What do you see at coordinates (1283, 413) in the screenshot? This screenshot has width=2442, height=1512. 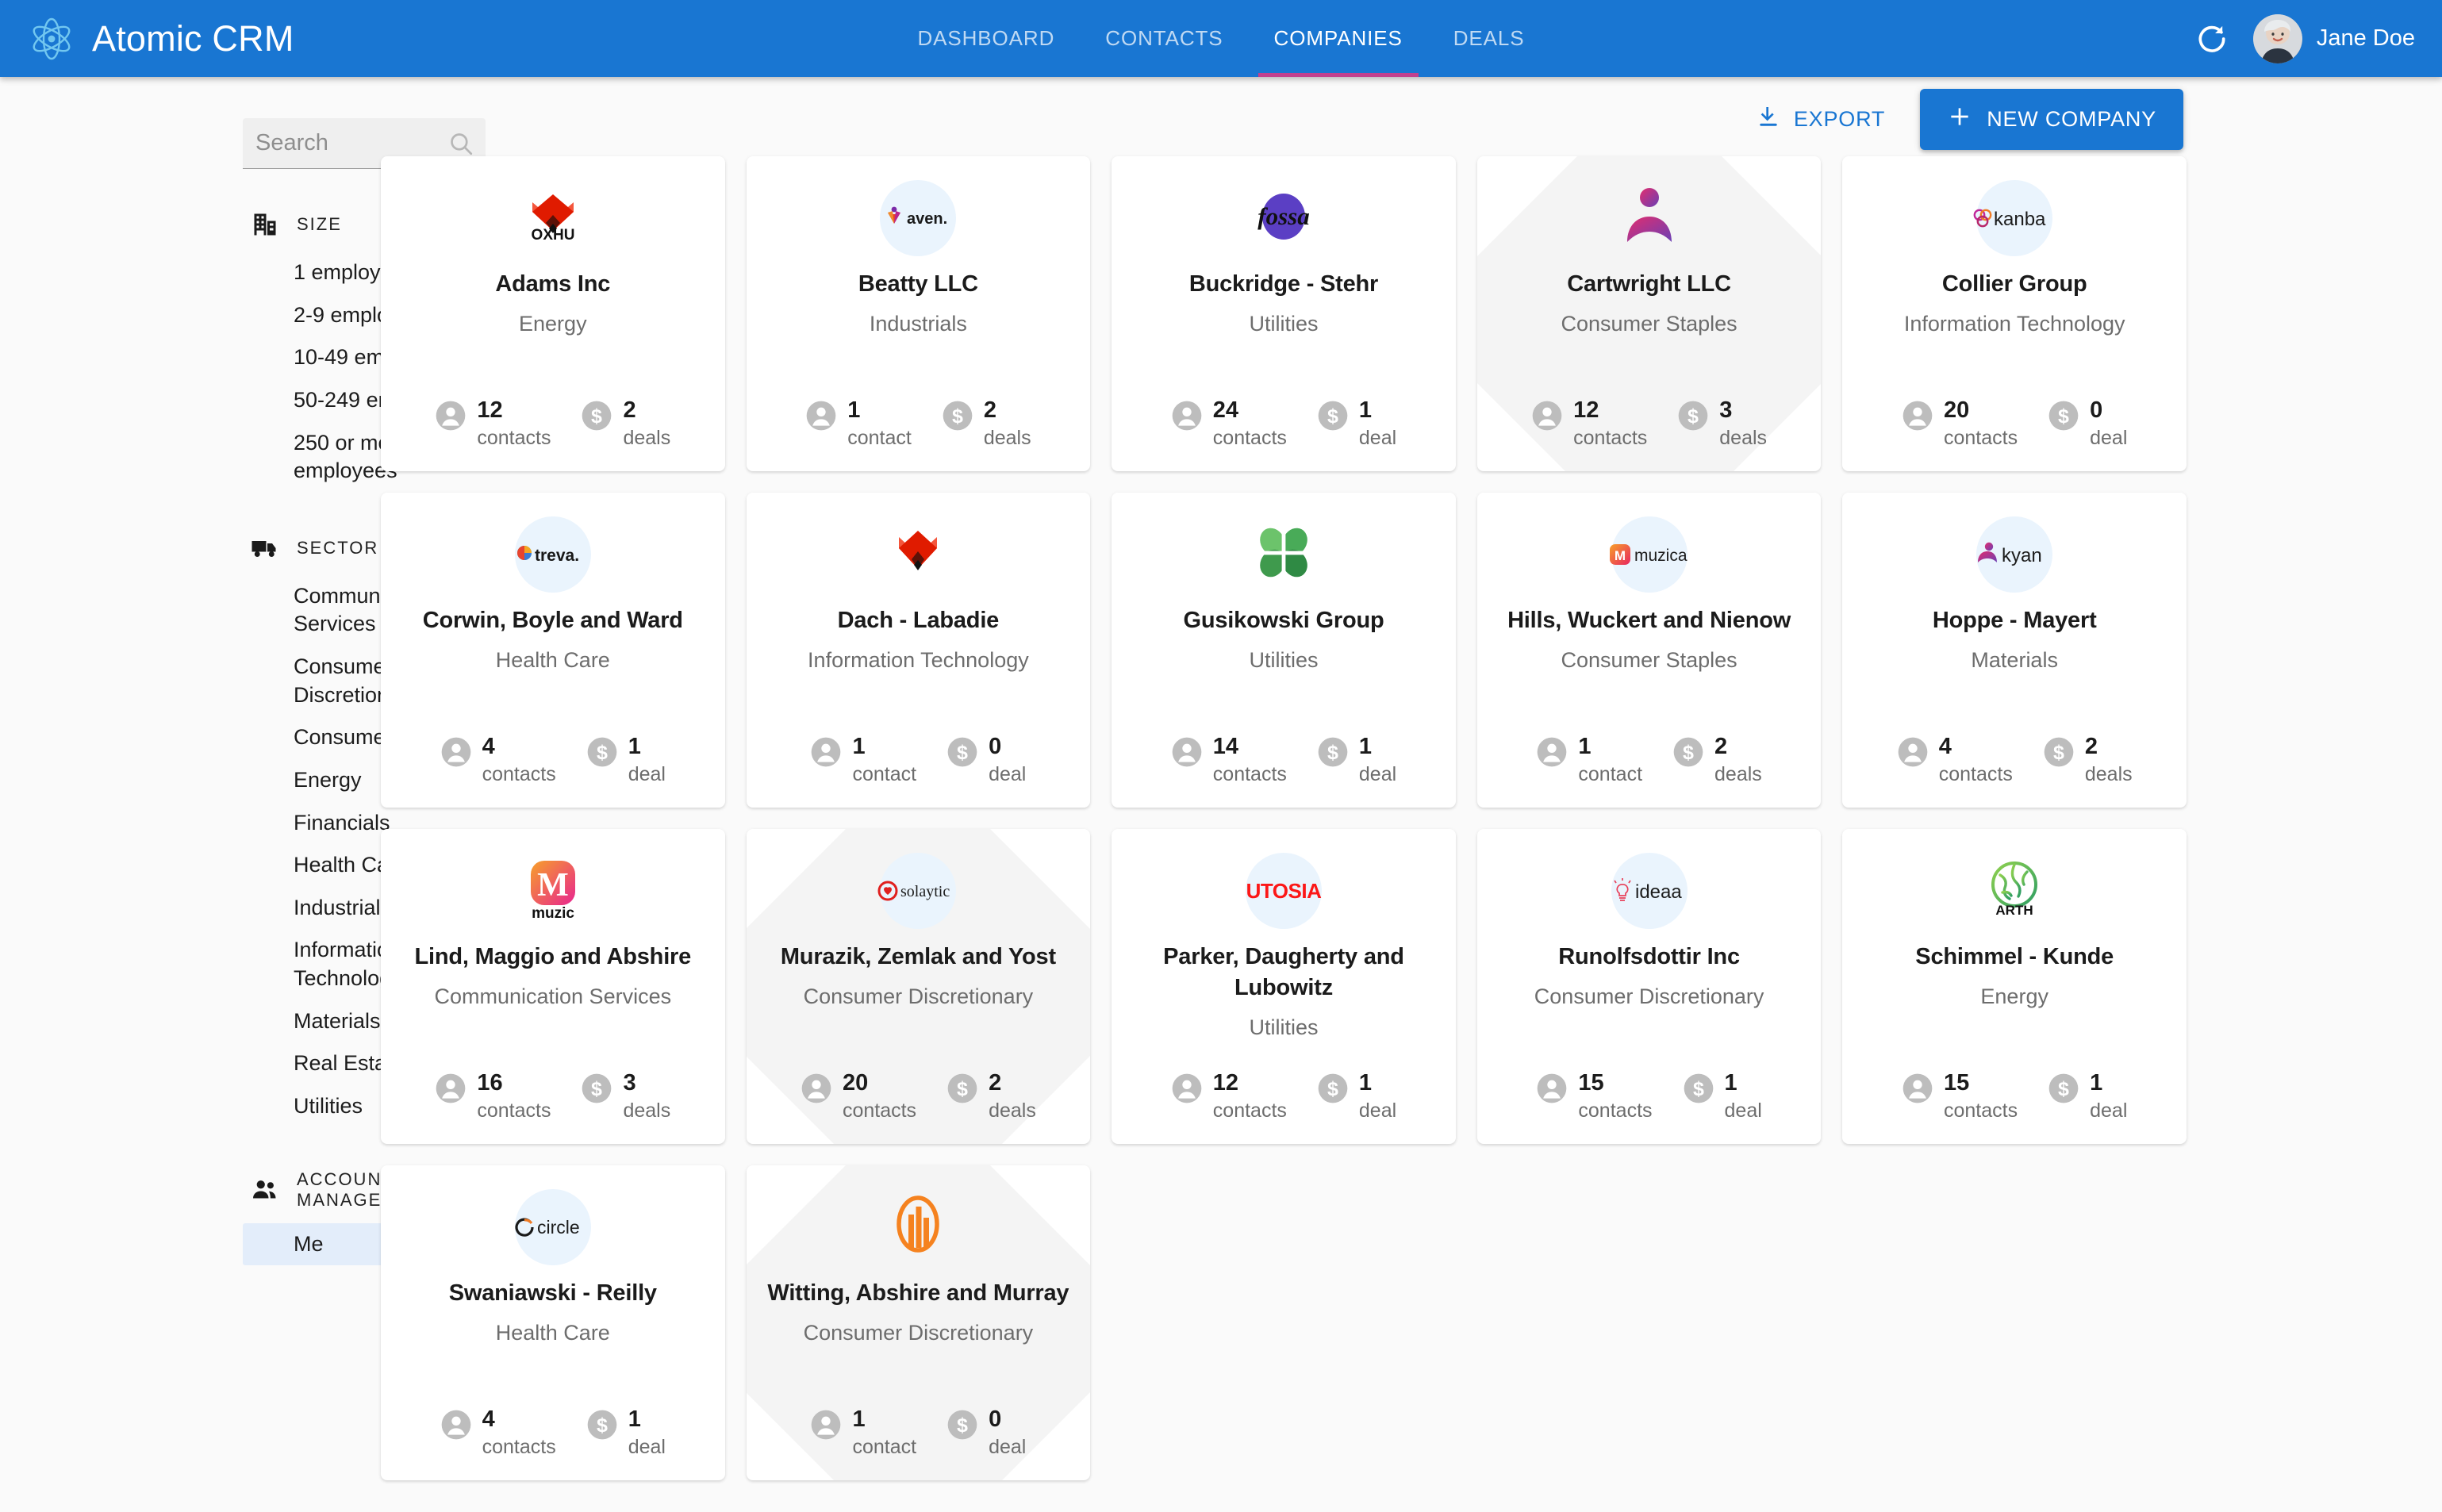 I see `company-stats: 24 contacts $1 deal` at bounding box center [1283, 413].